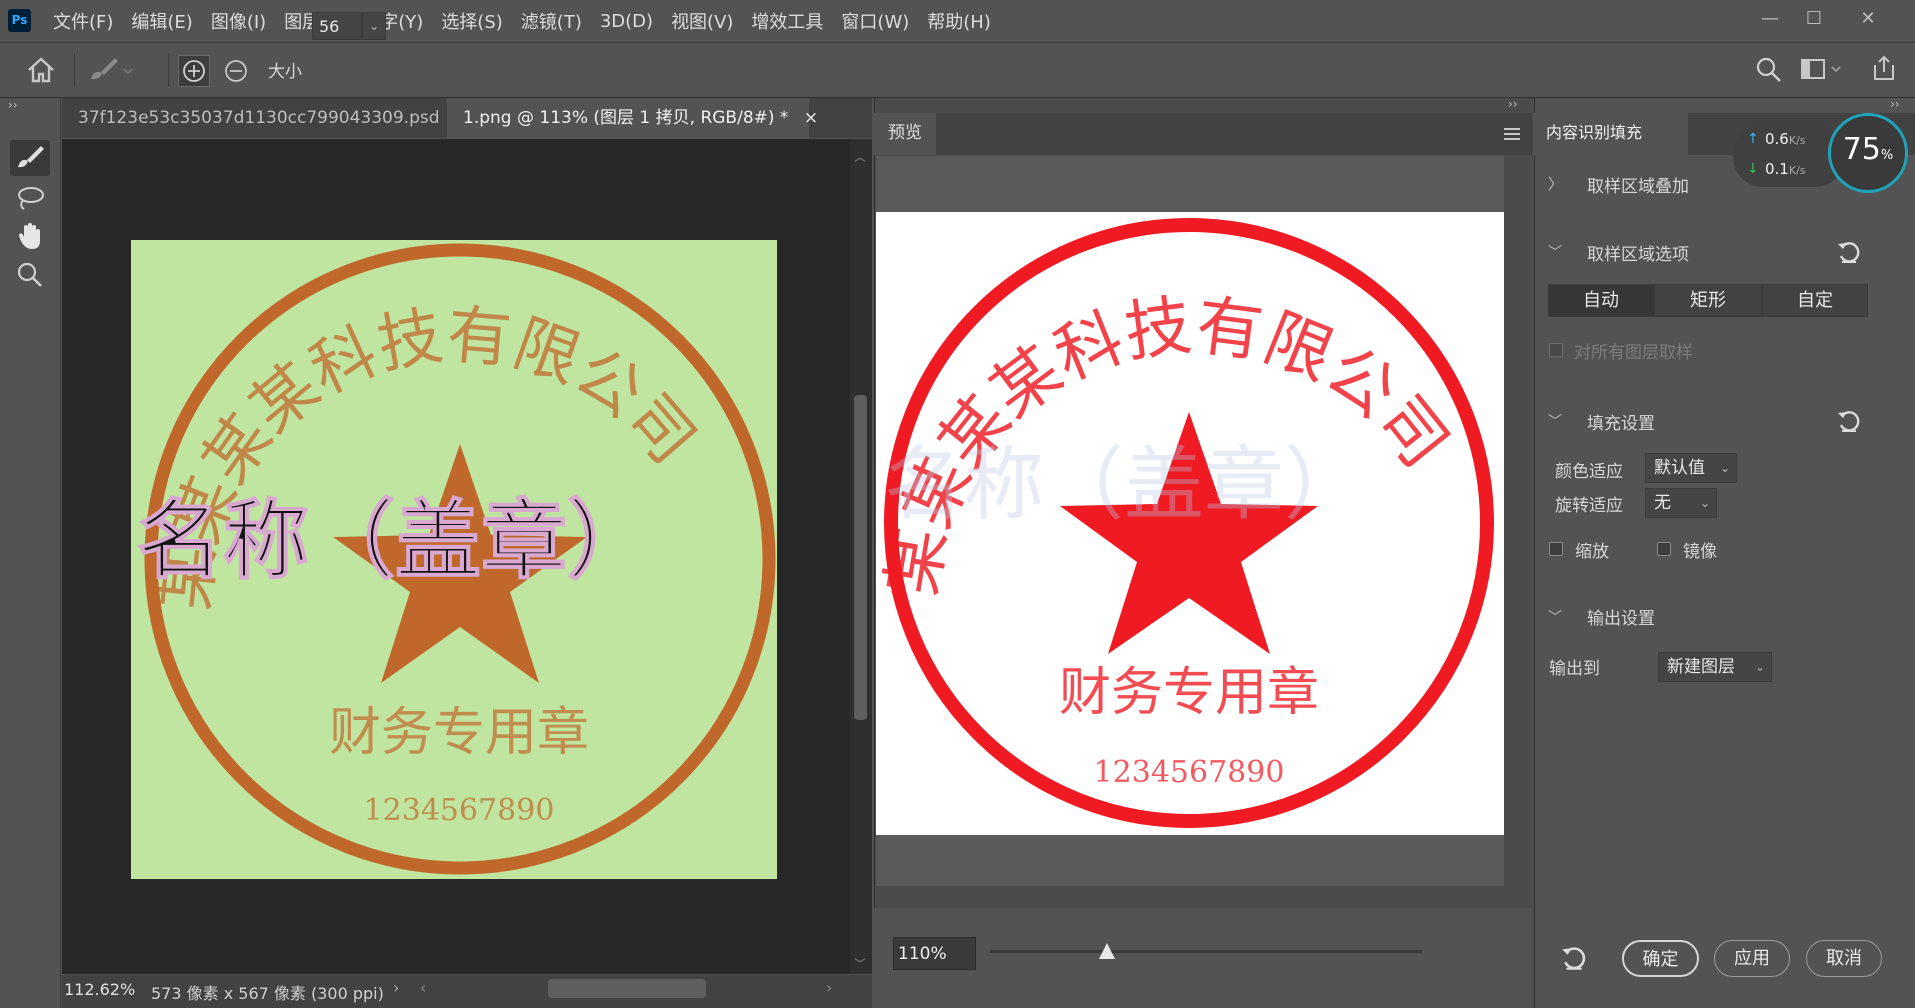  Describe the element at coordinates (811, 118) in the screenshot. I see `tab-close-icon: ×` at that location.